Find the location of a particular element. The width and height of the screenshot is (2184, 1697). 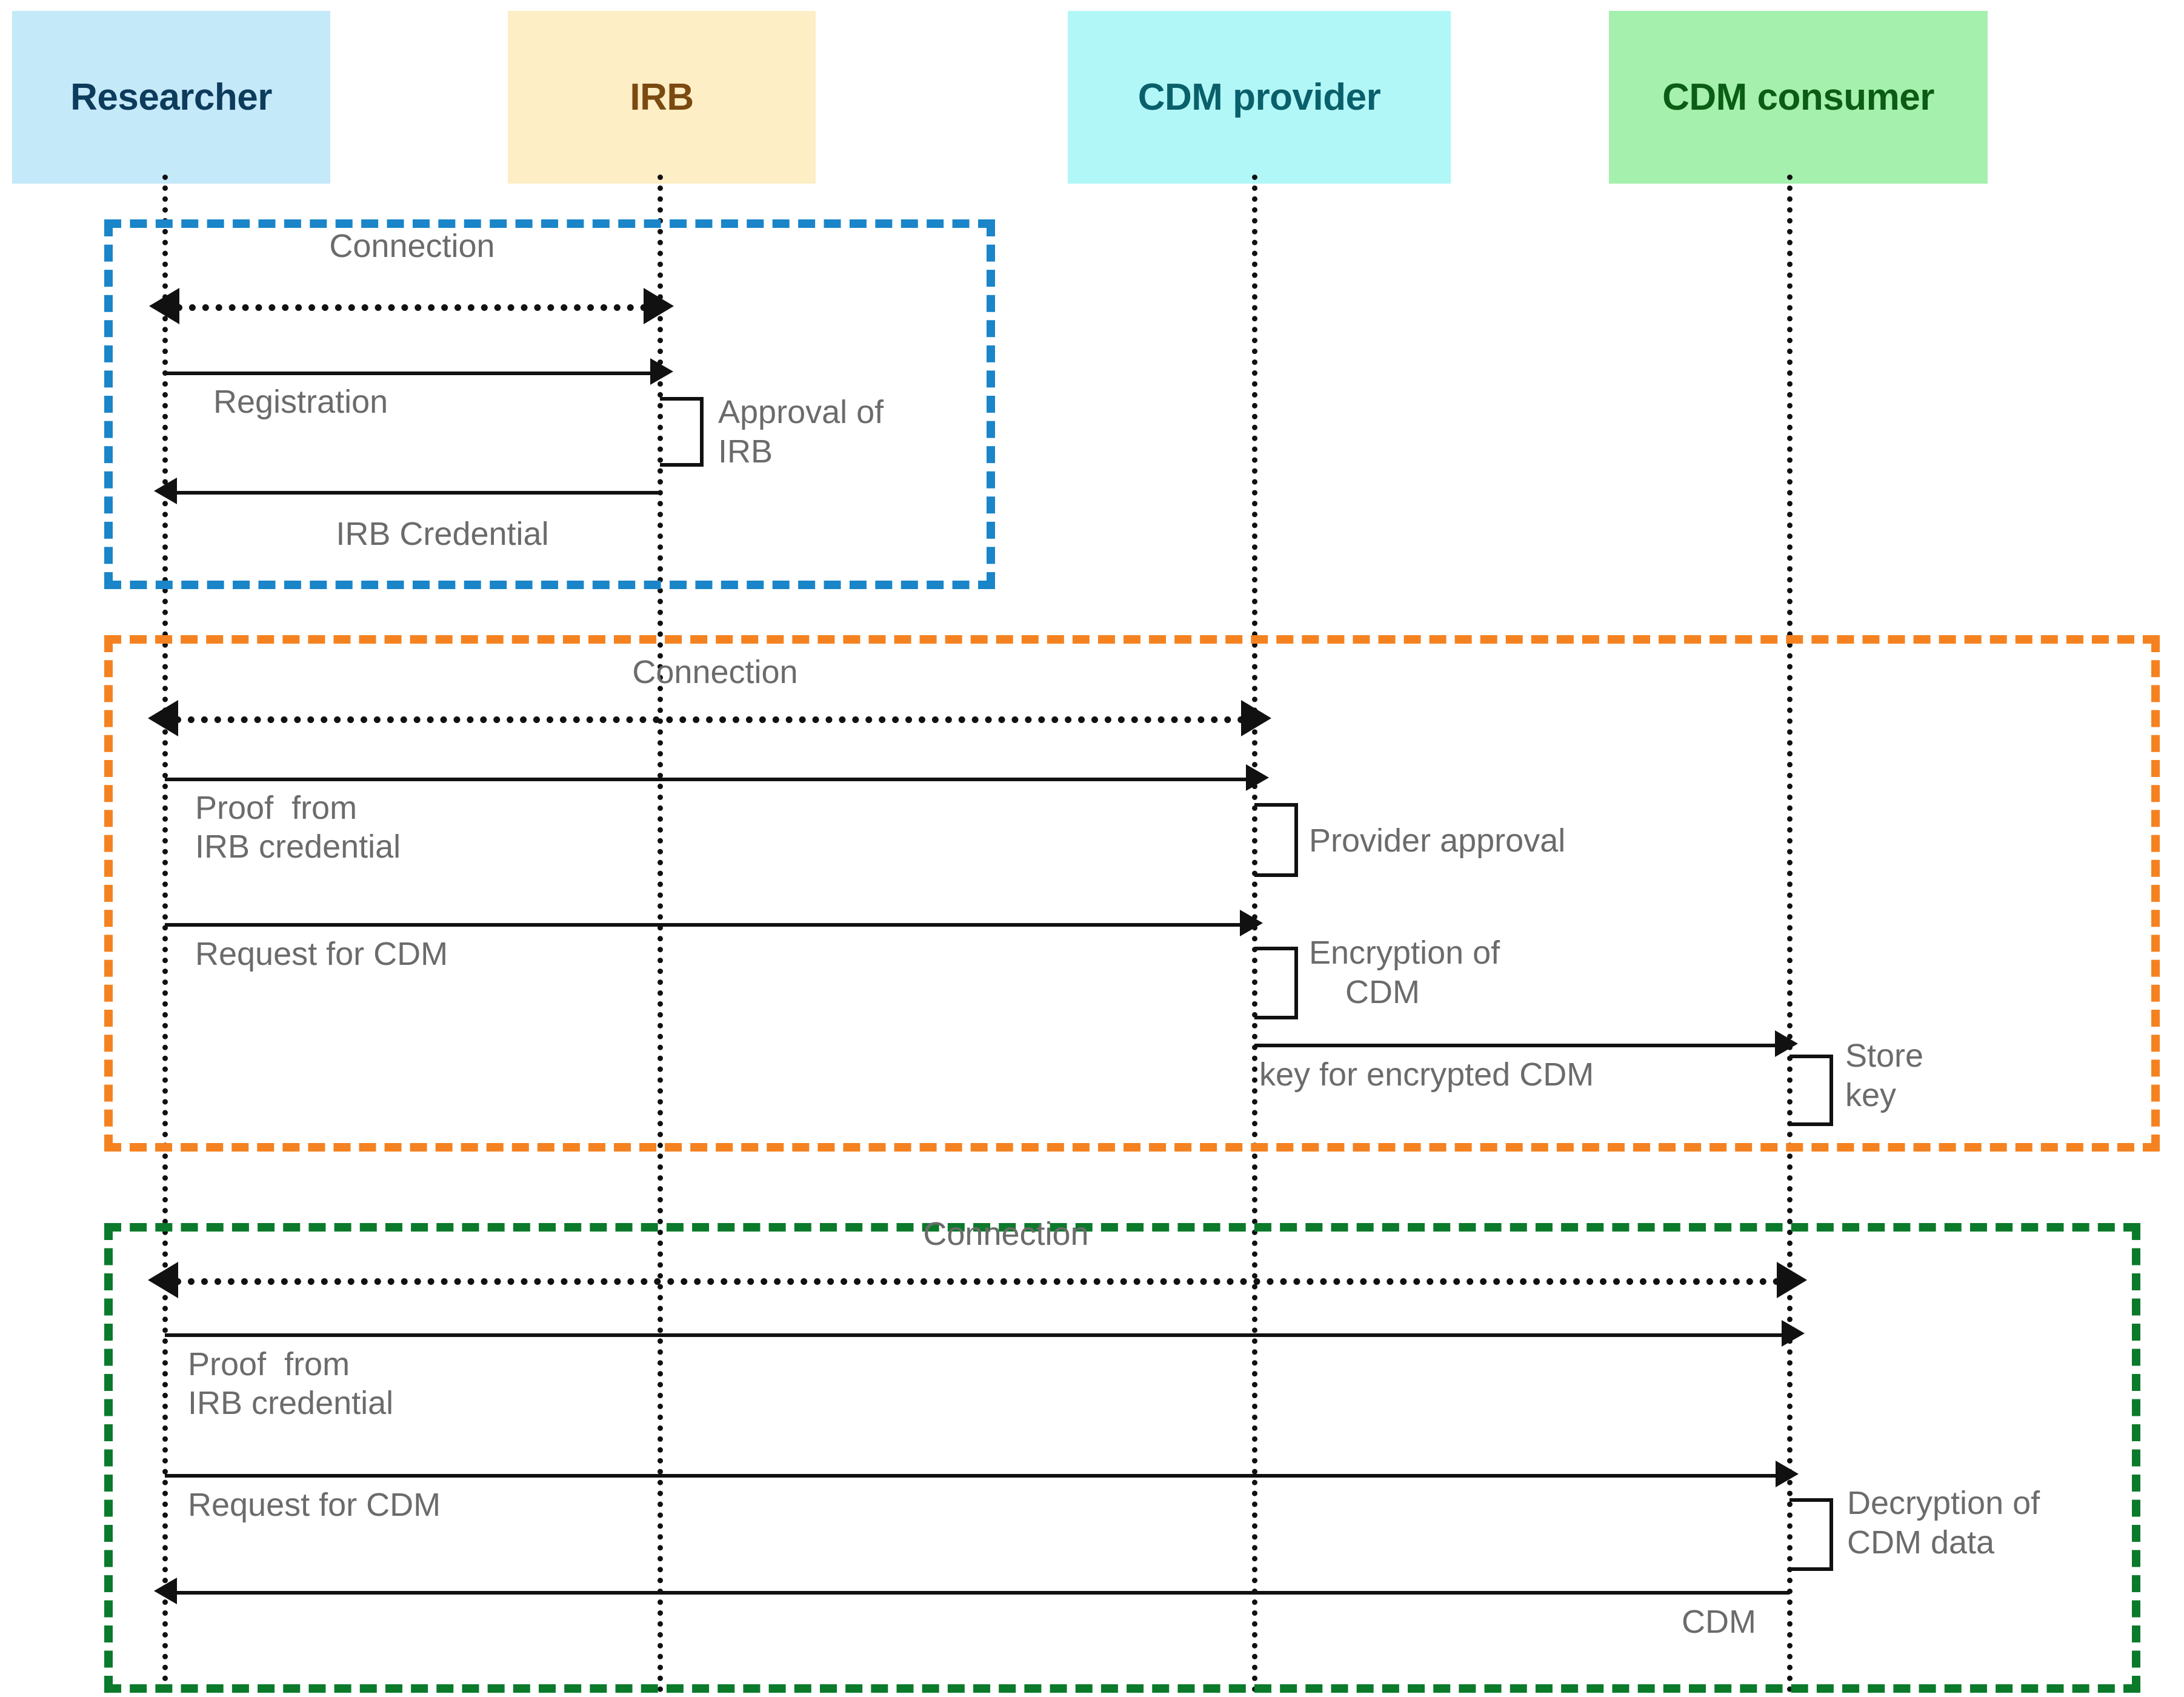

message-label-proof-from-irb-credential-3: Proof from IRB credential is located at coordinates (291, 1383).